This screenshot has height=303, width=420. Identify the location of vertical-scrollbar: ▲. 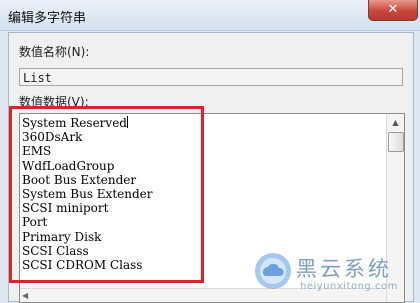
(395, 208).